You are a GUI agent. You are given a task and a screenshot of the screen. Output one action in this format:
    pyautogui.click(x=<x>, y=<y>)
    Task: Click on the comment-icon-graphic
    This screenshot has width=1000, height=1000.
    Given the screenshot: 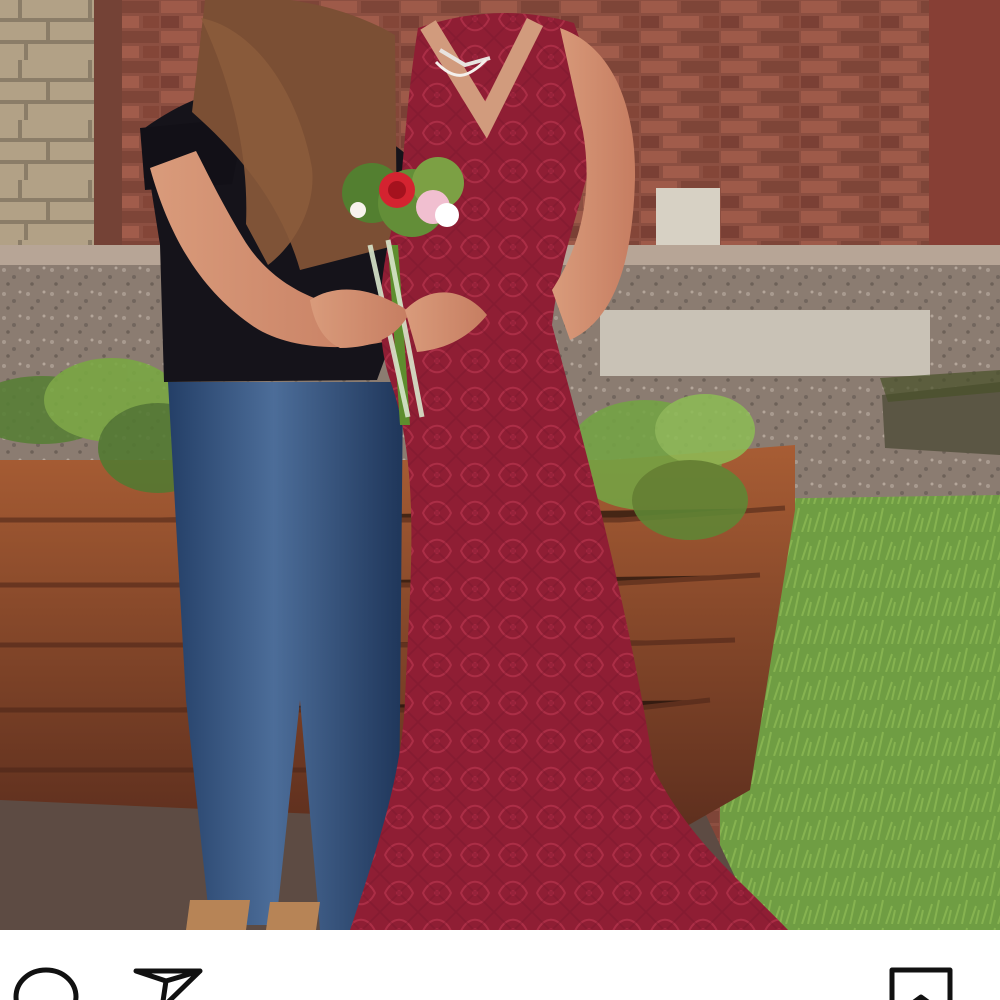 What is the action you would take?
    pyautogui.click(x=46, y=983)
    